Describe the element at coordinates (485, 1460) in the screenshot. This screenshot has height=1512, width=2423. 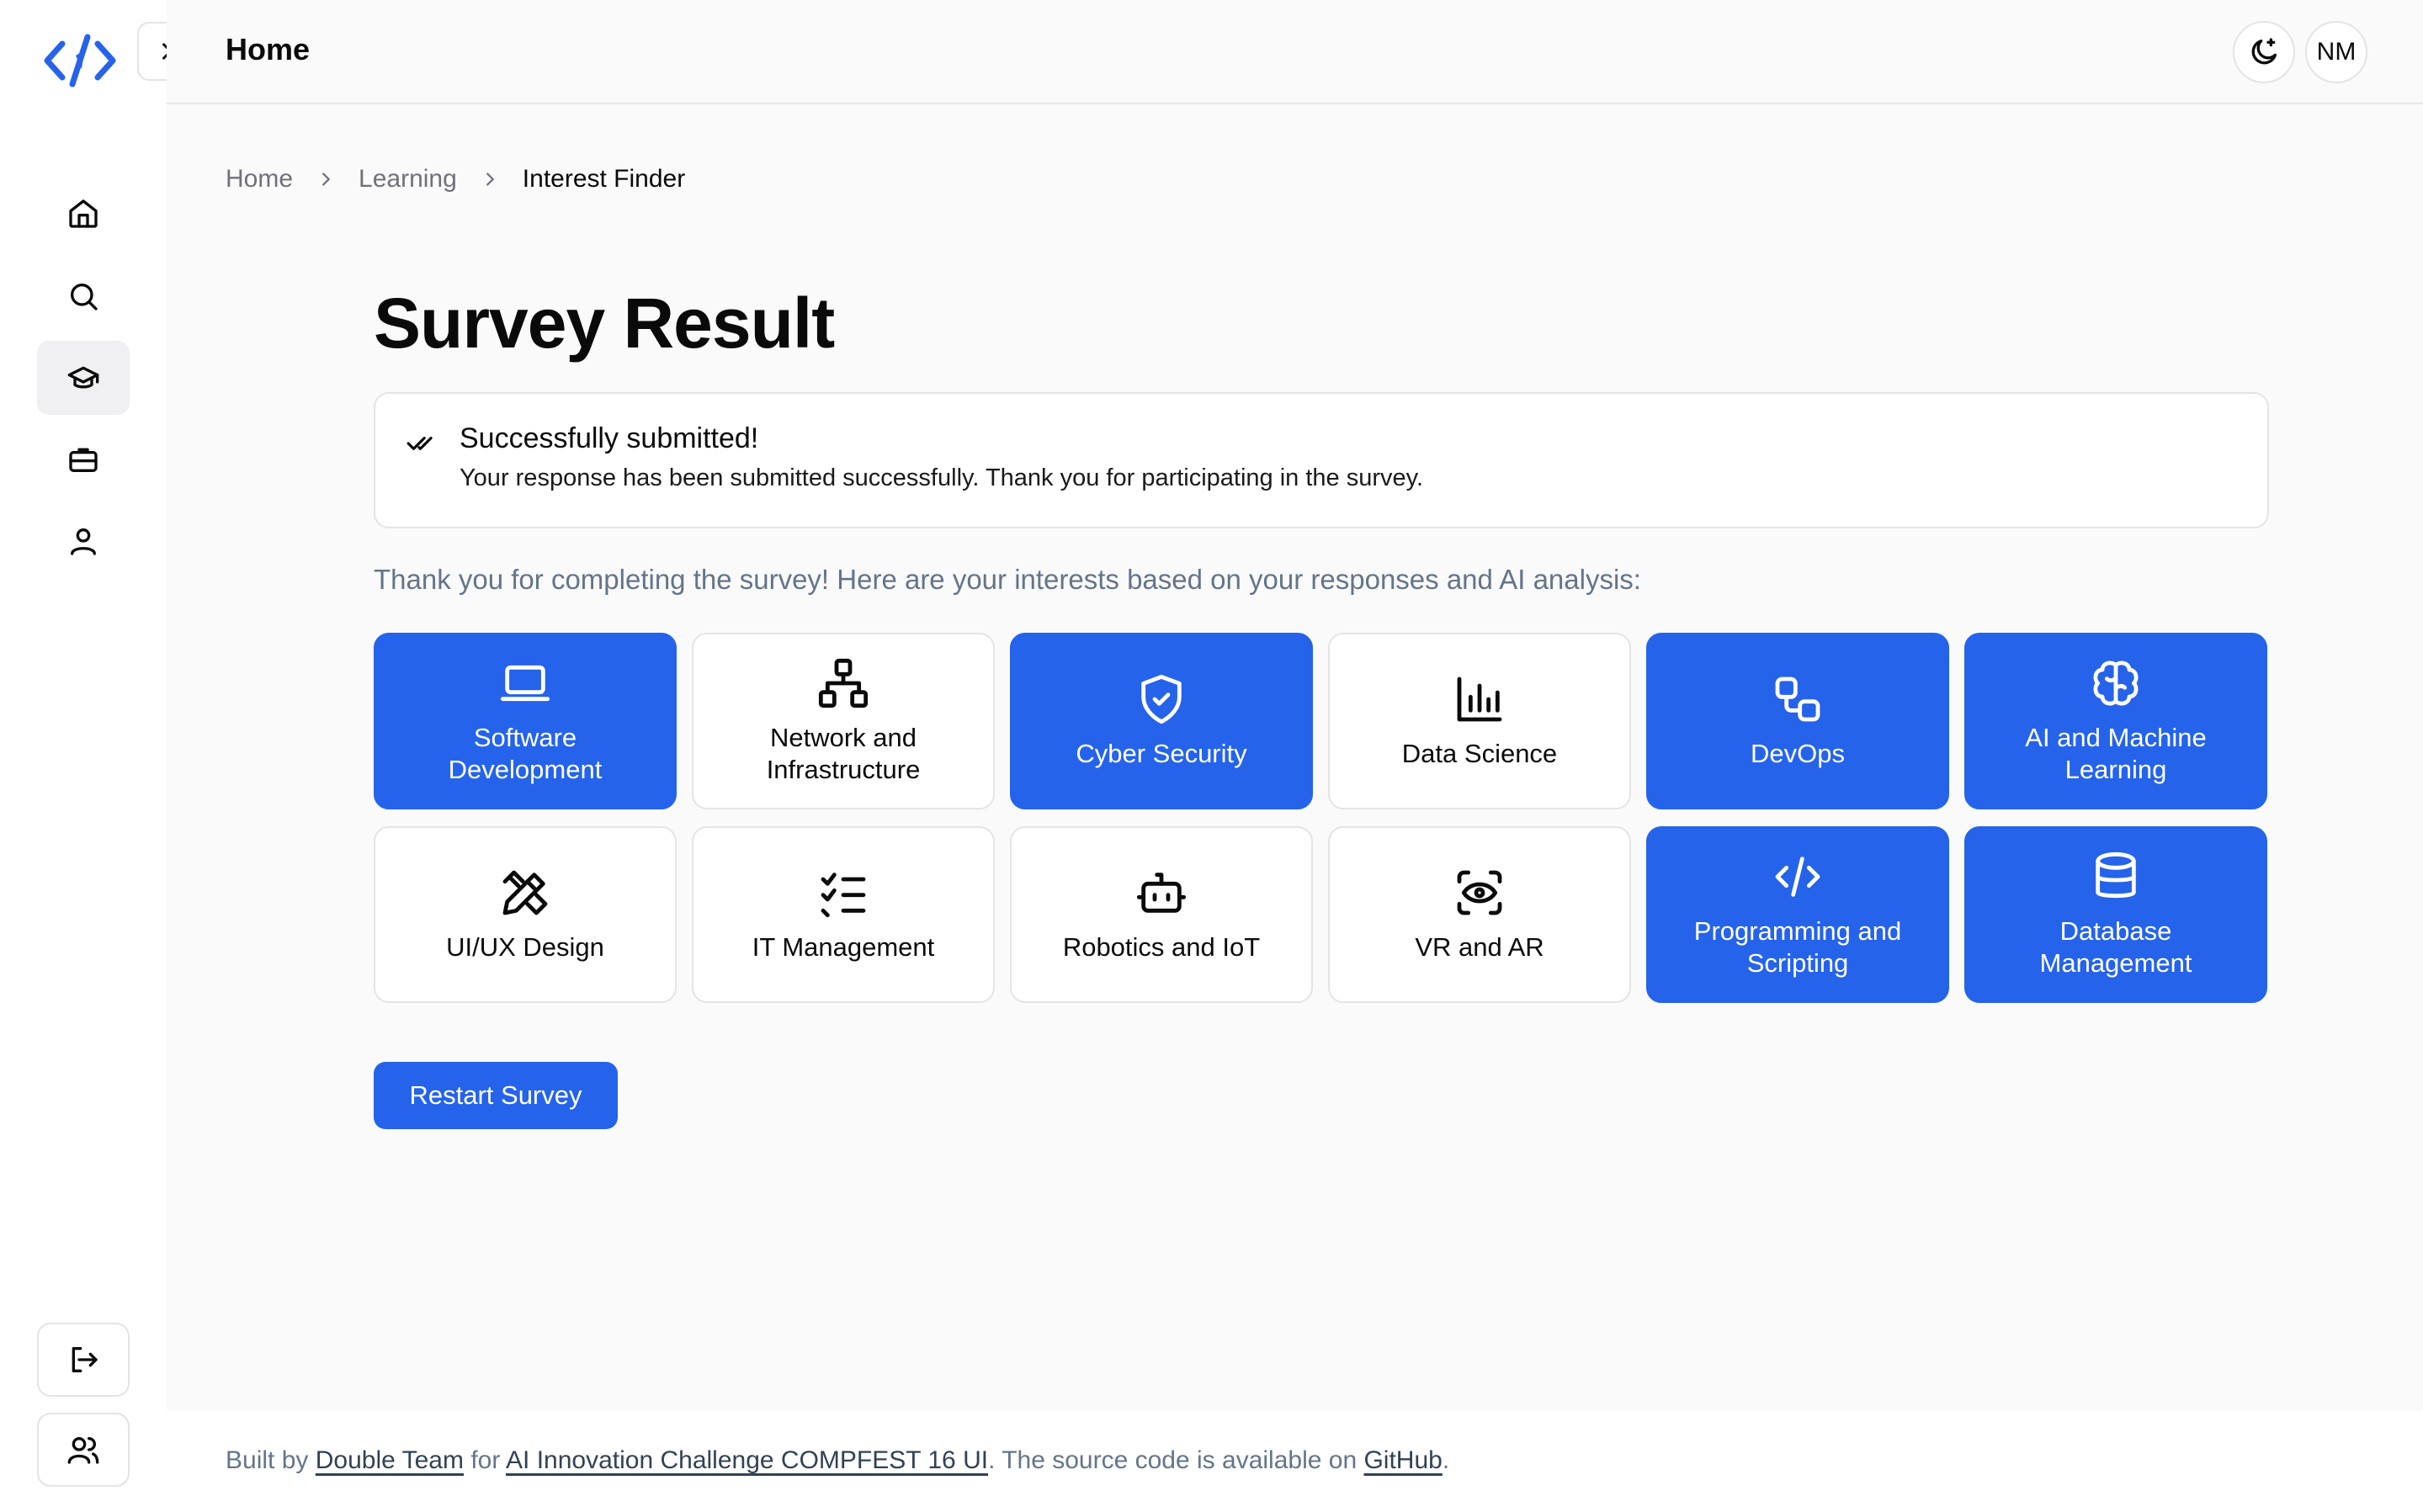
I see `footer-for: for` at that location.